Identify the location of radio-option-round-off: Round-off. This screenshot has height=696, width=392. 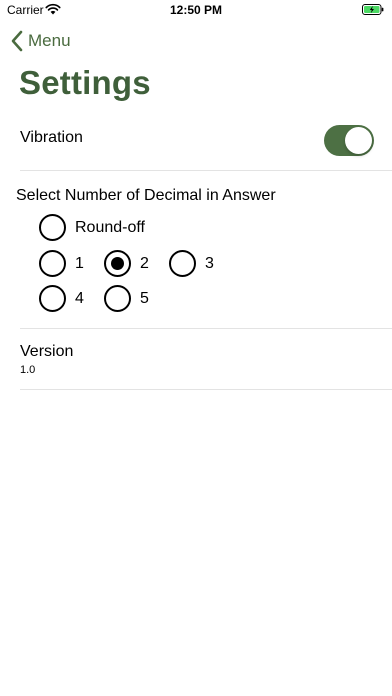
(92, 227).